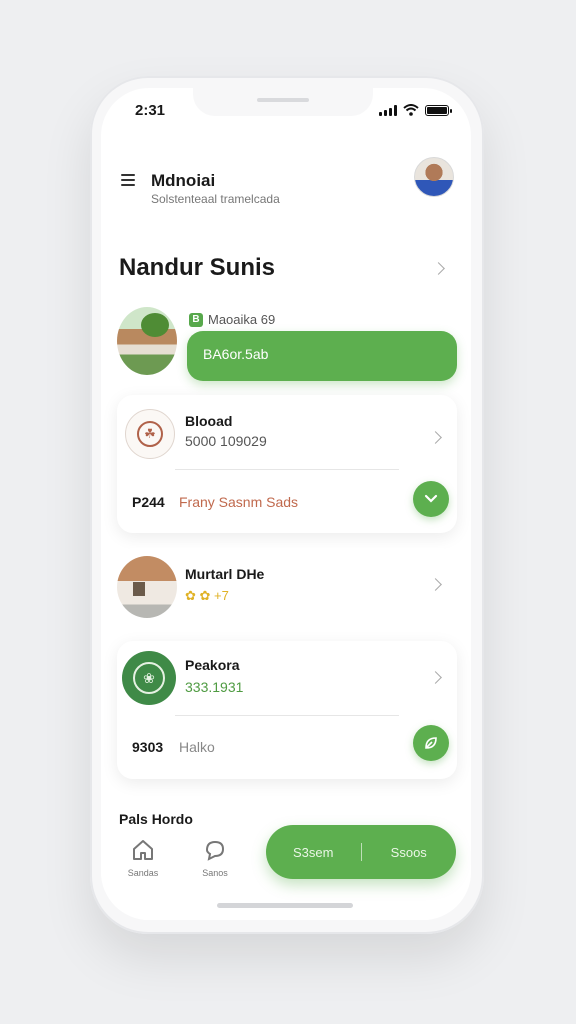  Describe the element at coordinates (183, 180) in the screenshot. I see `app-title: Mdnoiai` at that location.